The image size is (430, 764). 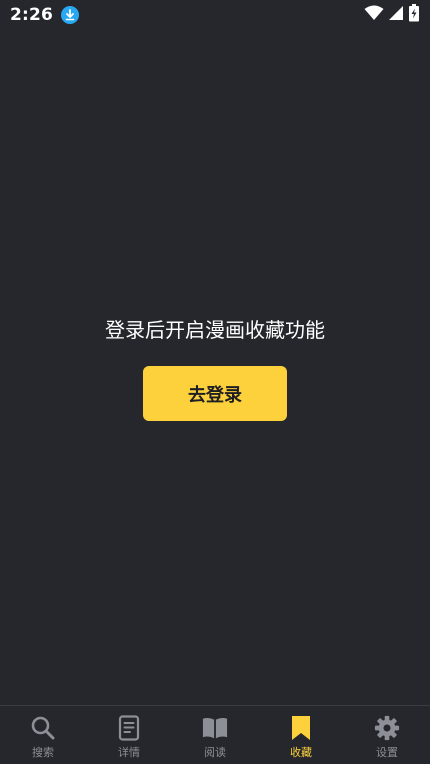 I want to click on nav-item-favorites: 收藏, so click(x=301, y=735).